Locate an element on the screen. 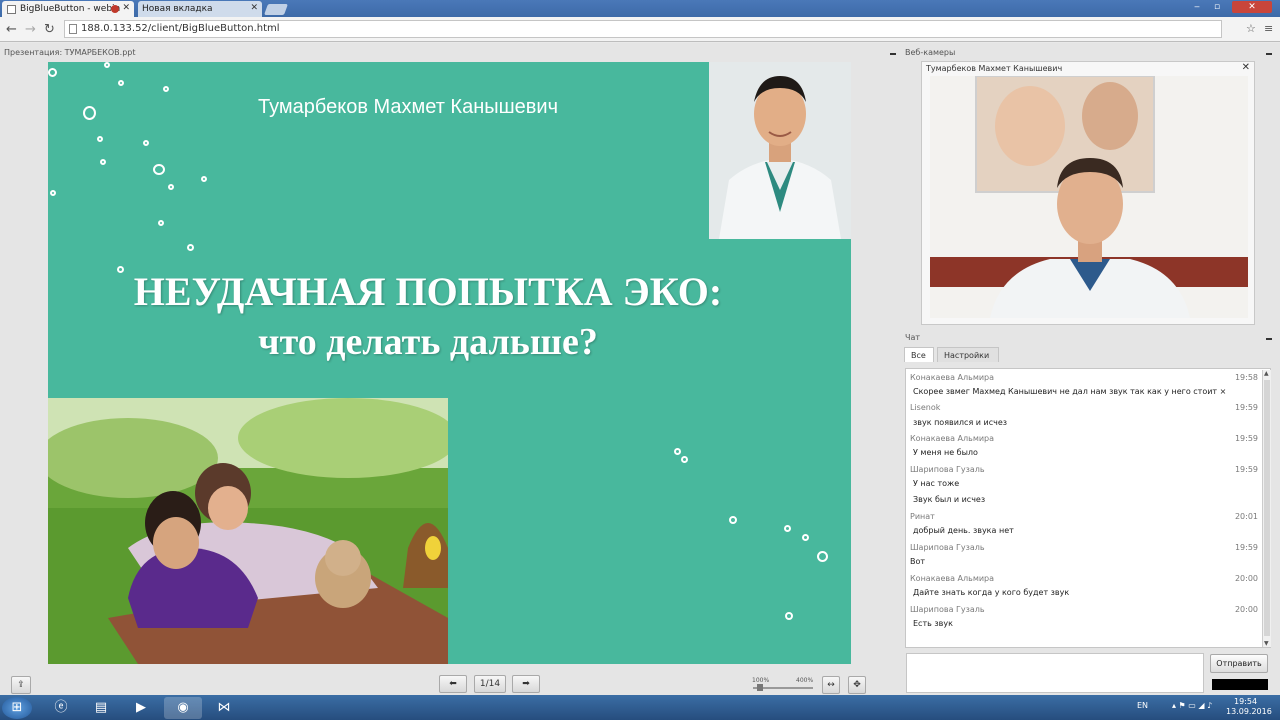 The height and width of the screenshot is (720, 1280). chat-scrollbar: ▲ ▼ is located at coordinates (1266, 508).